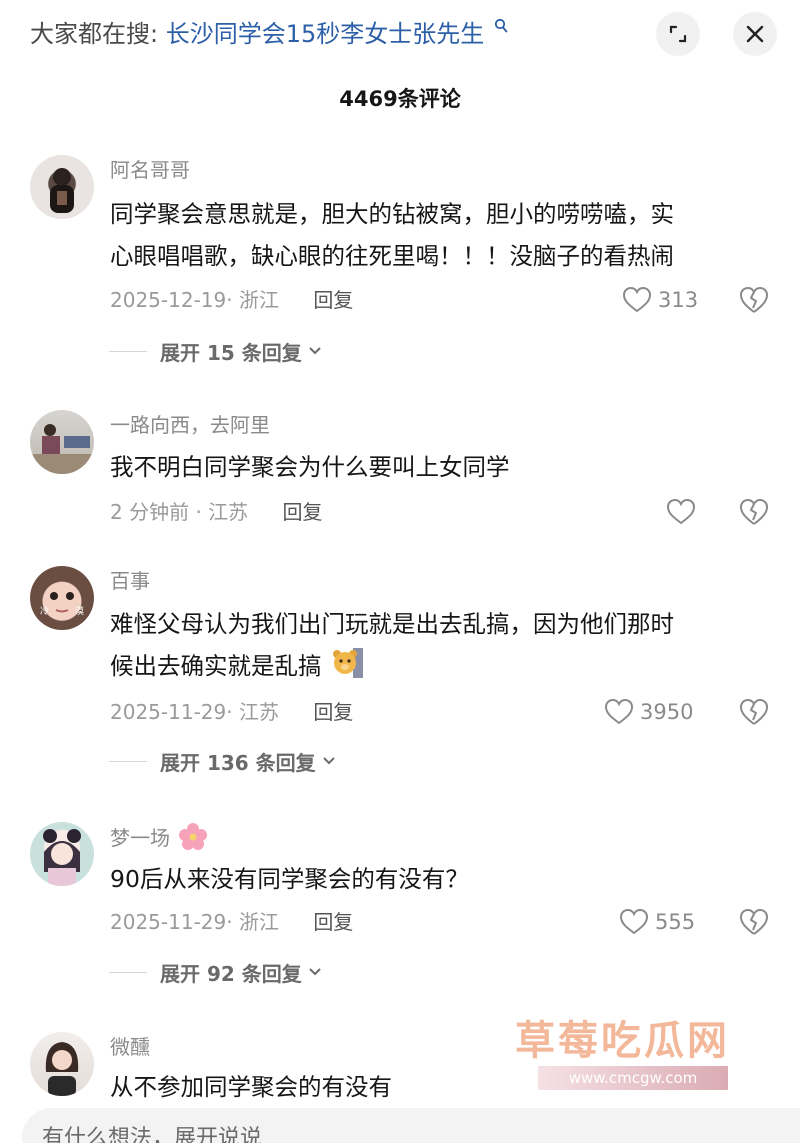 This screenshot has height=1143, width=800. I want to click on comment-line: 90后从来没有同学聚会的有没有？, so click(289, 879).